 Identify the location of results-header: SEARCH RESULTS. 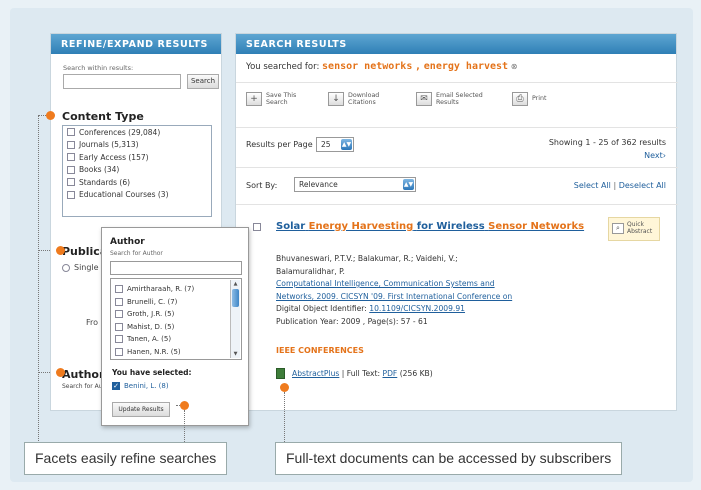
(456, 44).